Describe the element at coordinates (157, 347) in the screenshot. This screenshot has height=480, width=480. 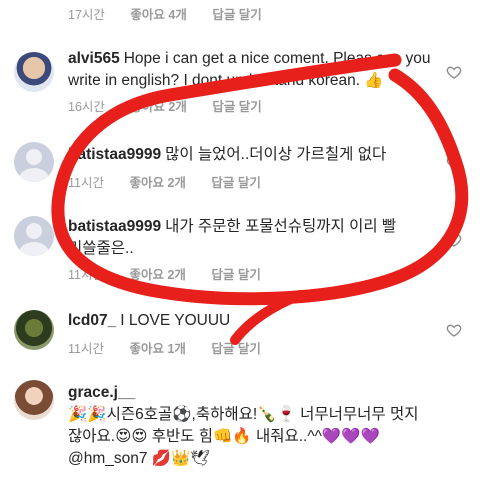
I see `likes-count: 좋아요 1개` at that location.